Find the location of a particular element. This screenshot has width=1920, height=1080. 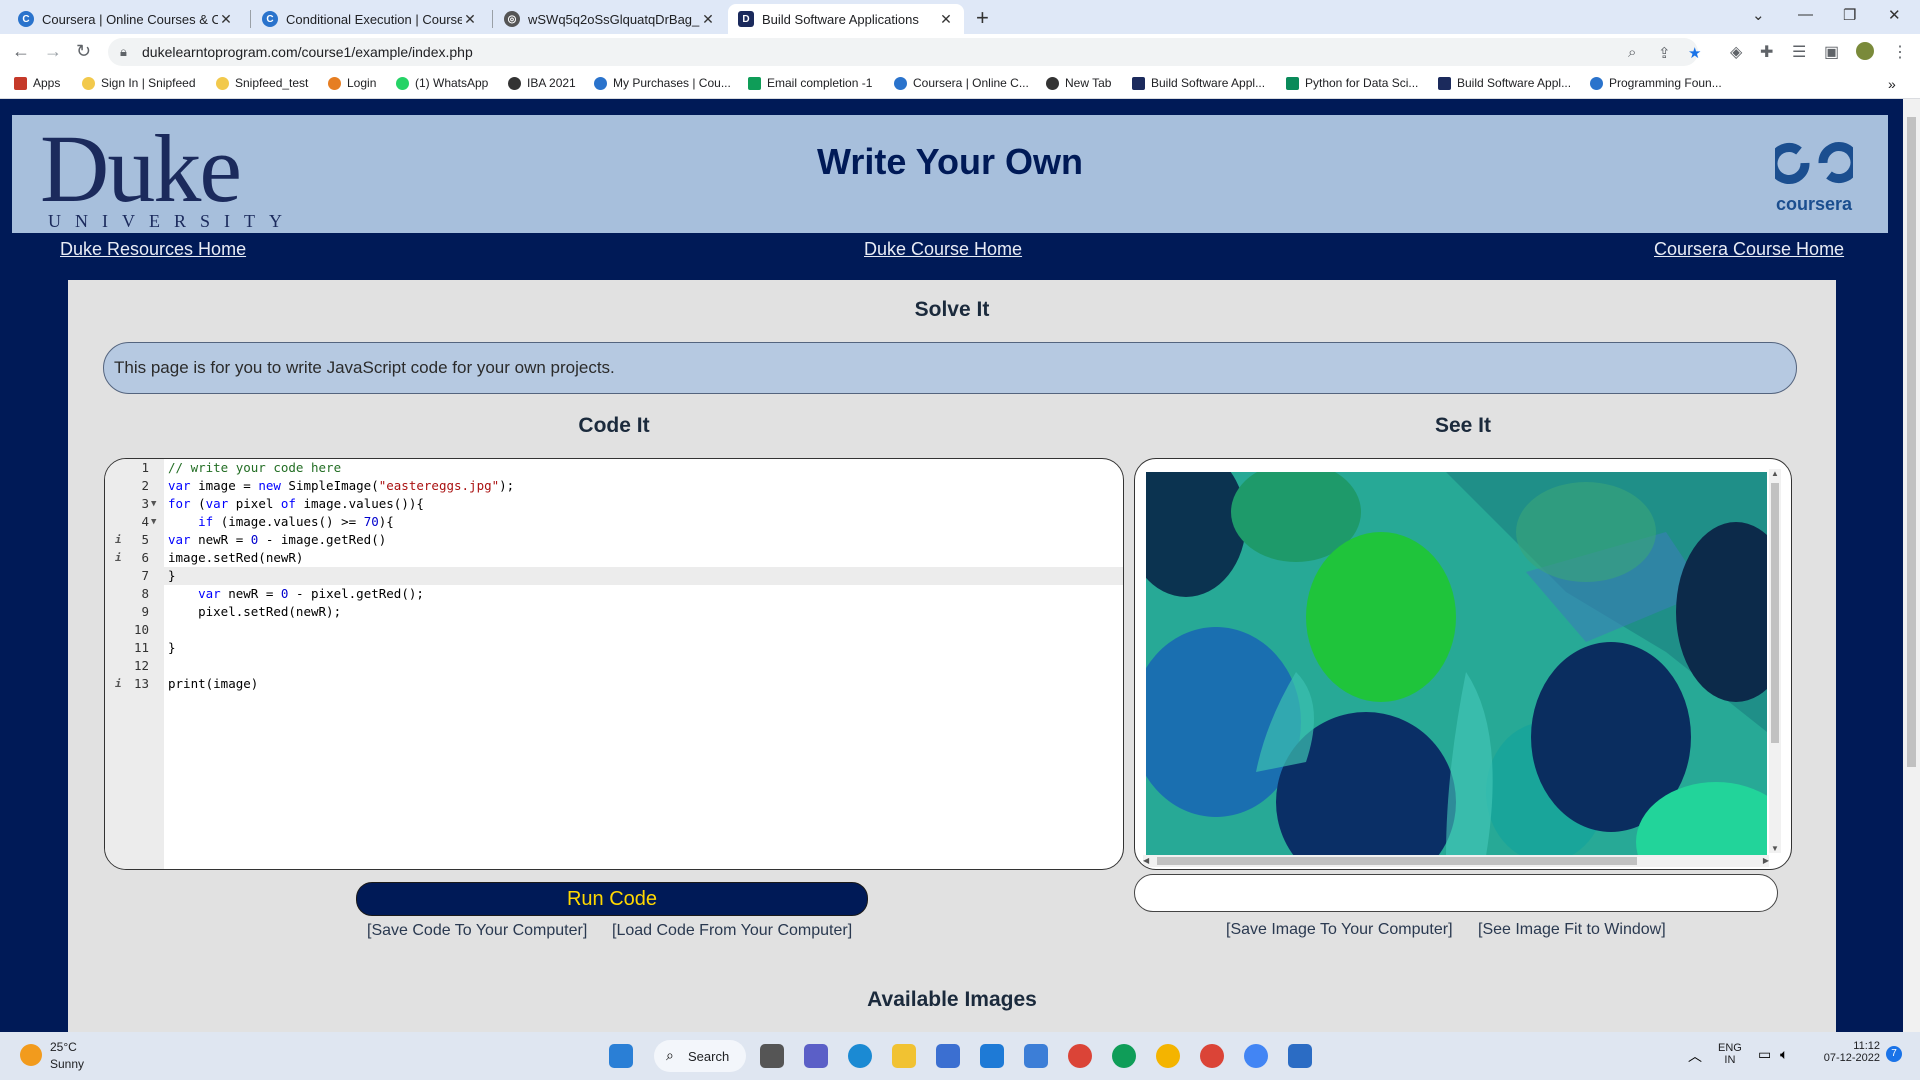

bookmark-snipfeed-test: Snipfeed_test is located at coordinates (262, 83).